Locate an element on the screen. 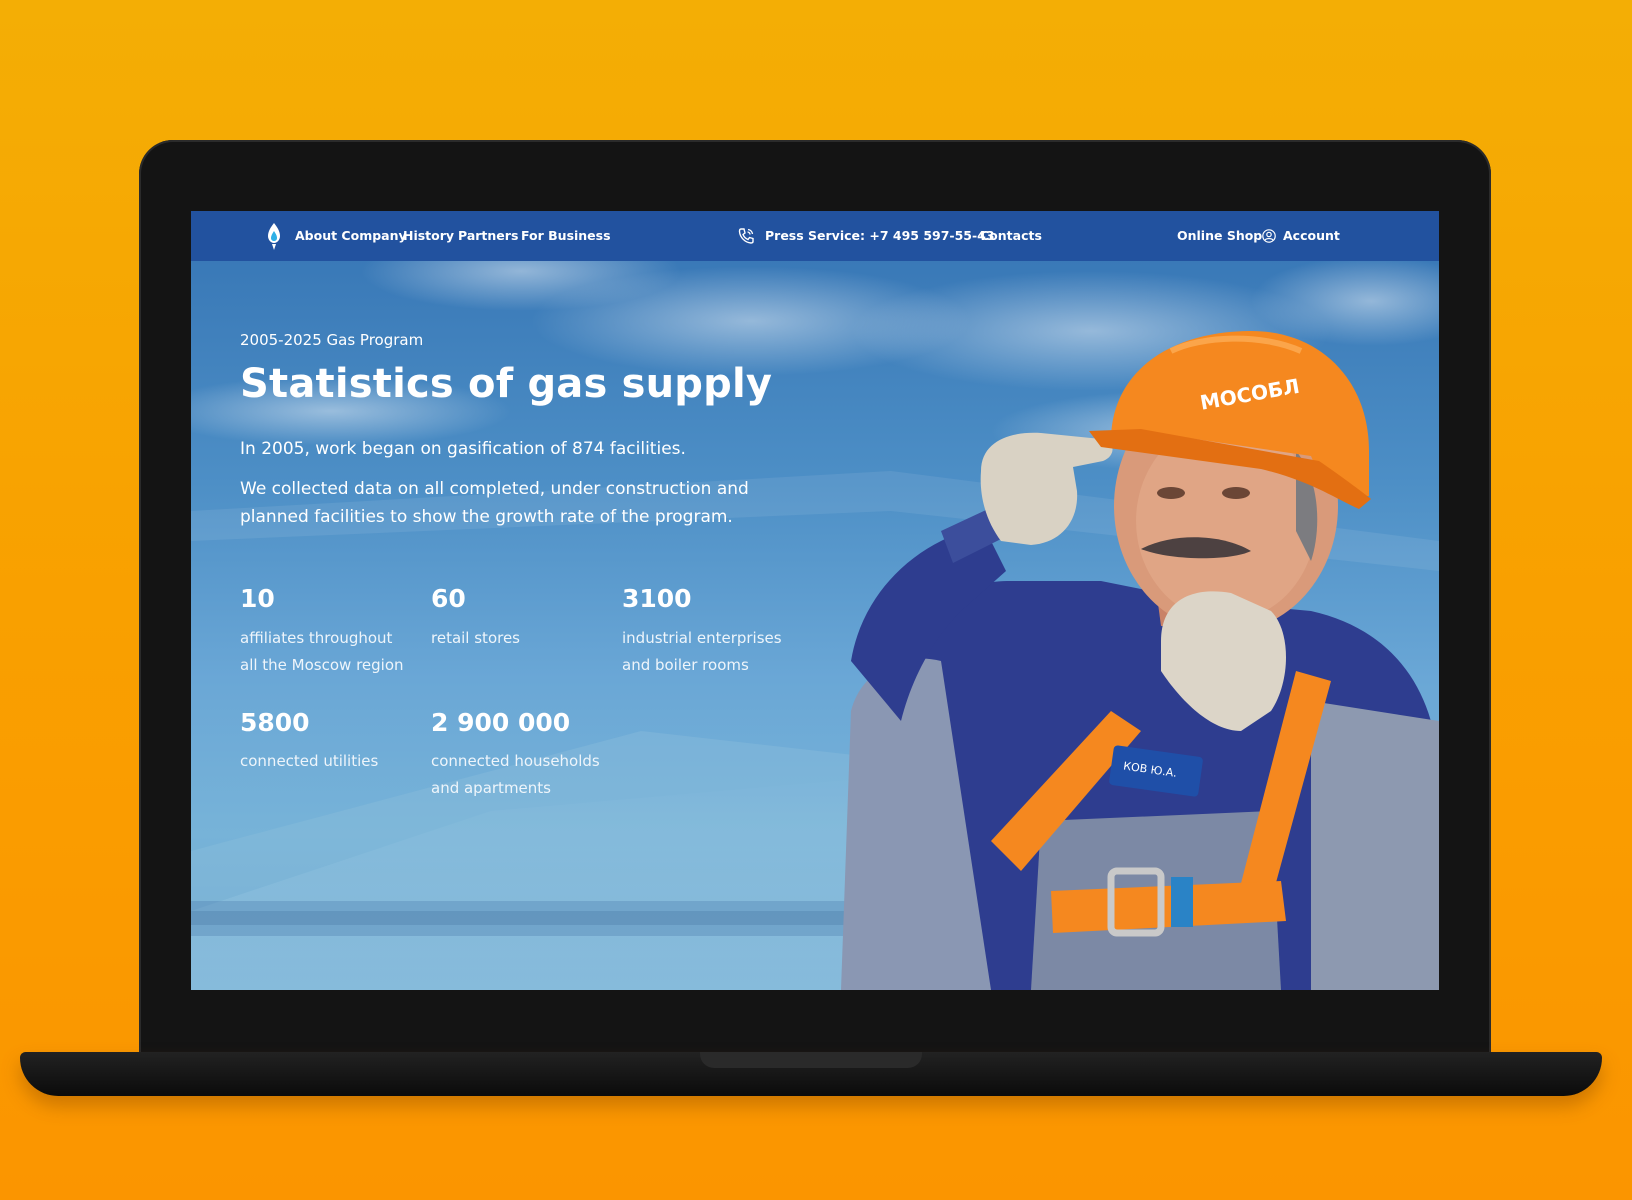 The image size is (1632, 1200). nav-account: Account is located at coordinates (1311, 235).